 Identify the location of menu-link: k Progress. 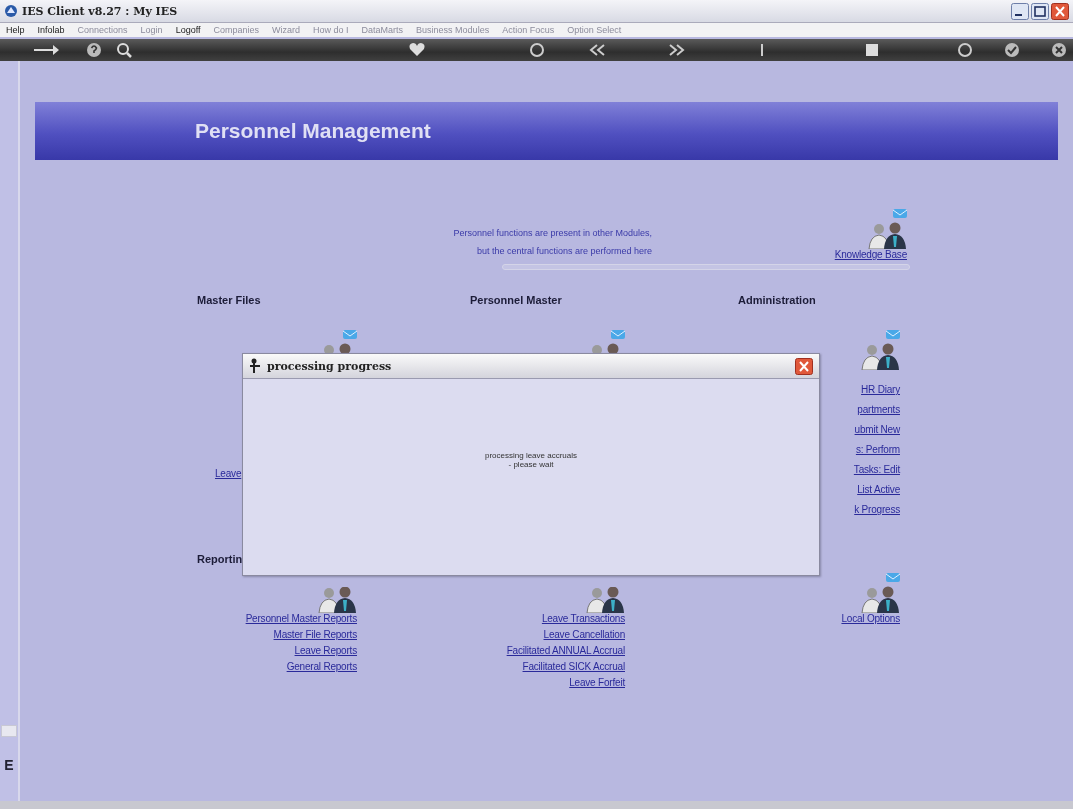
(877, 509).